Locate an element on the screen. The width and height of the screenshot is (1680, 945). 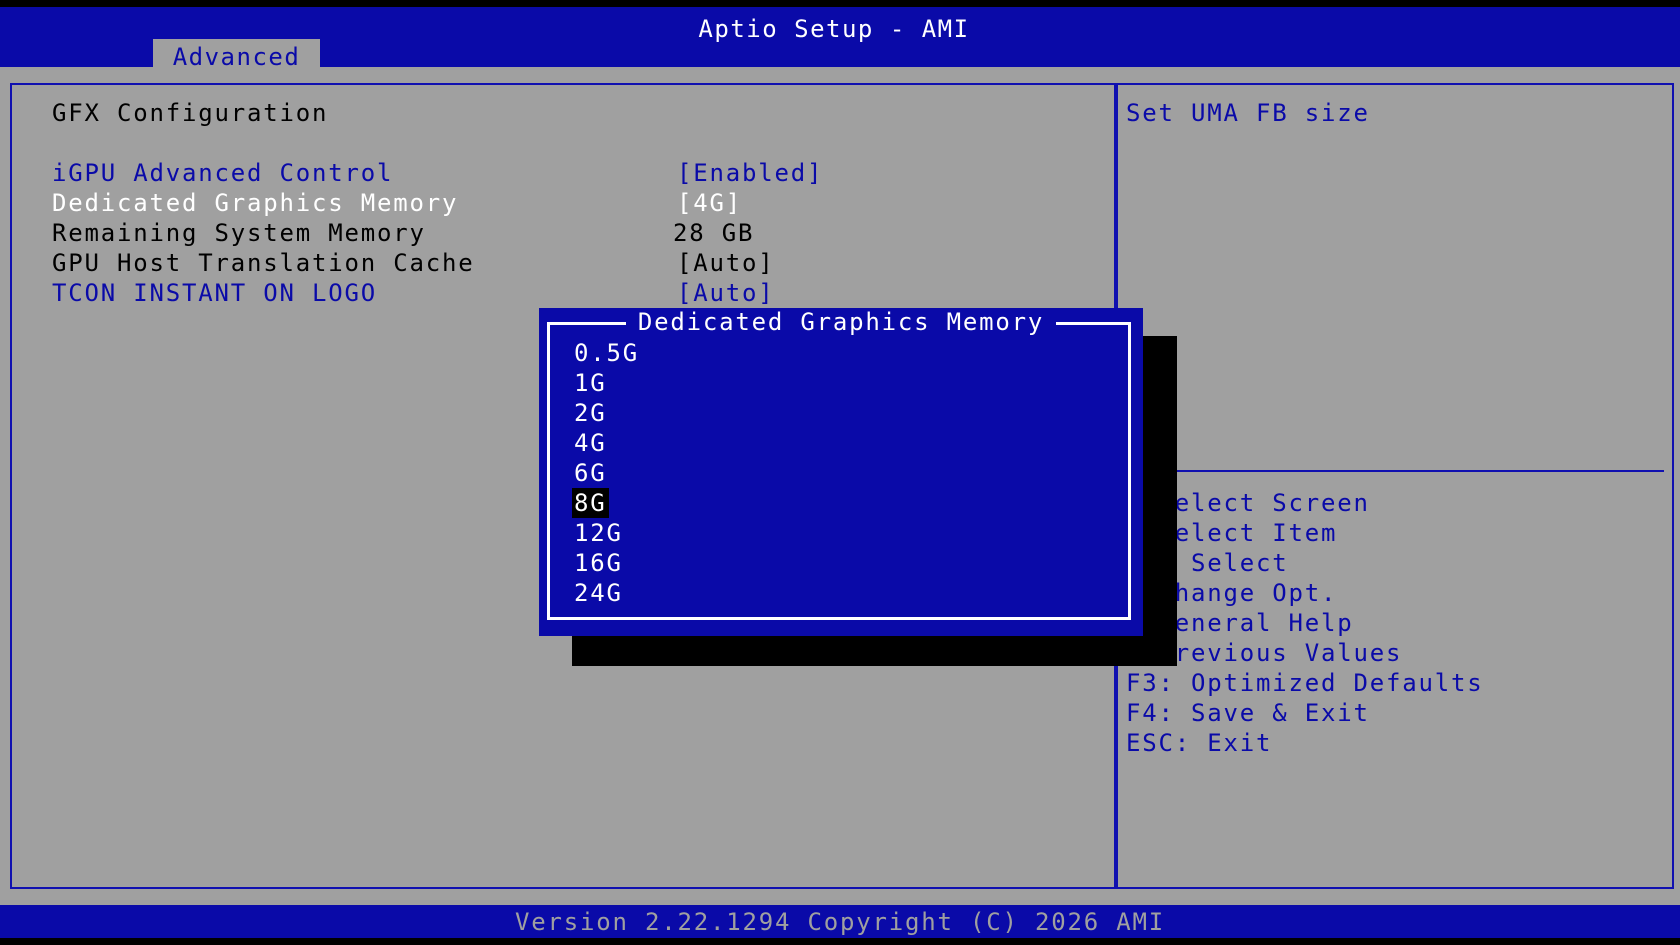
setting-remaining-system-memory-label: Remaining System Memory is located at coordinates (239, 233).